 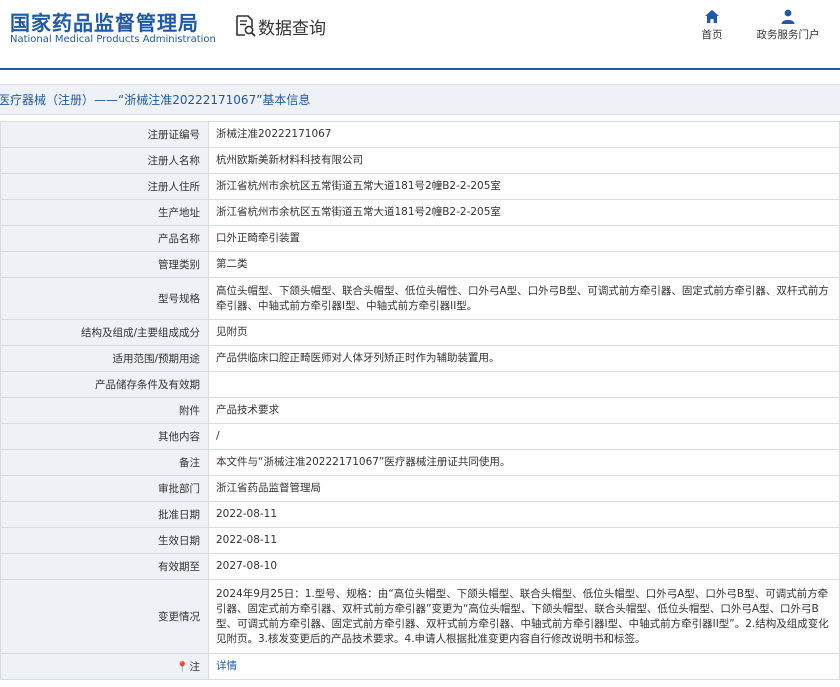 I want to click on row-label: 有效期至, so click(x=104, y=566).